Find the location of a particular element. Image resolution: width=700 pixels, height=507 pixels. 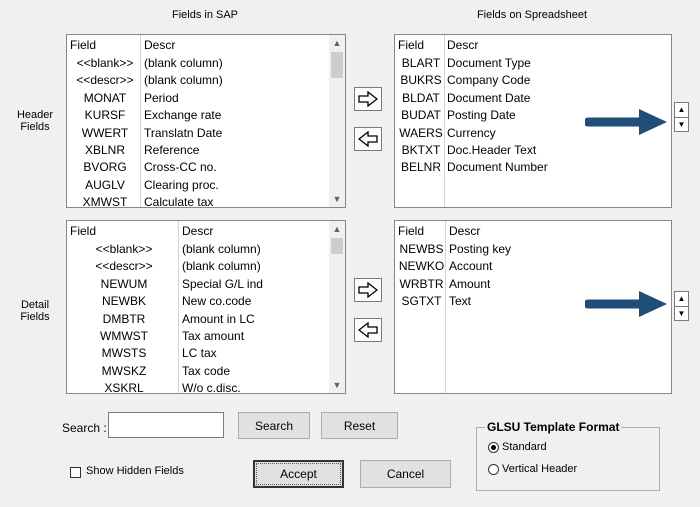

move-right-button-header is located at coordinates (368, 99).